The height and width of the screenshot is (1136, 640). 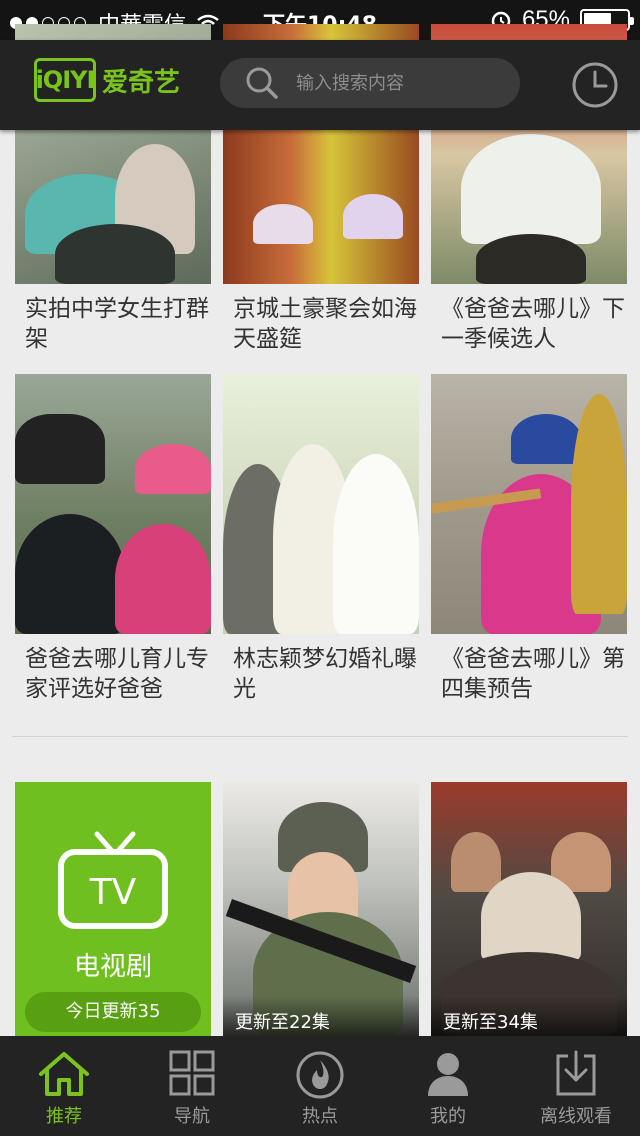 I want to click on tab-offline: 离线观看, so click(x=576, y=1086).